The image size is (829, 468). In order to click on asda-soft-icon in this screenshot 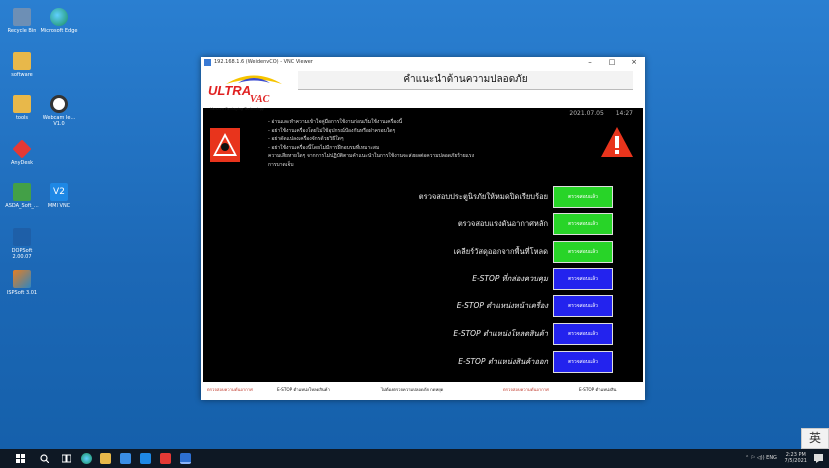, I will do `click(22, 192)`.